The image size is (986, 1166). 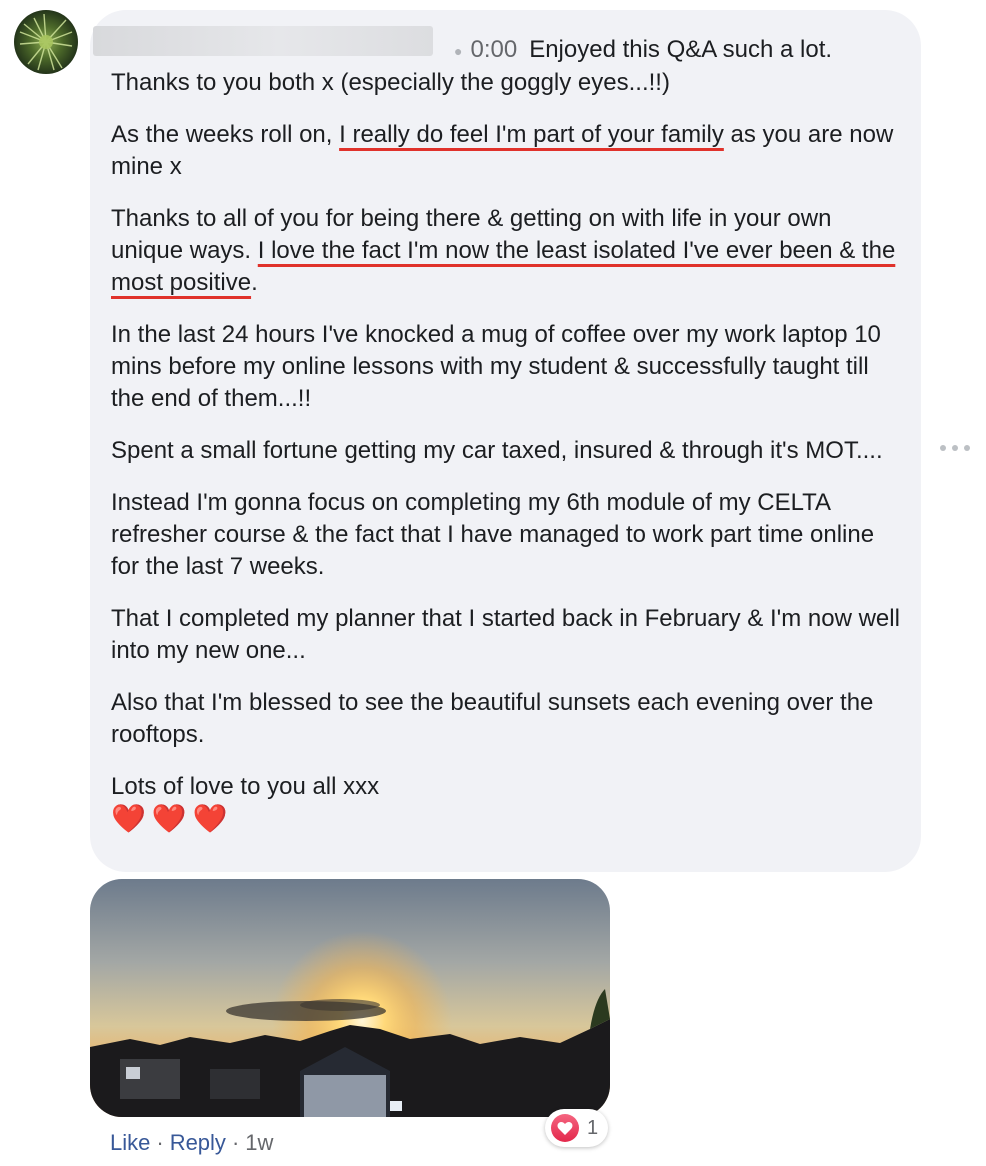 What do you see at coordinates (254, 282) in the screenshot?
I see `p3-text-post: .` at bounding box center [254, 282].